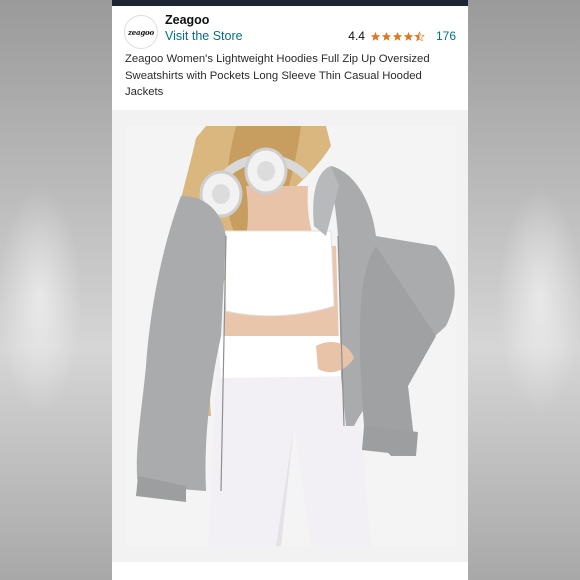  What do you see at coordinates (187, 20) in the screenshot?
I see `store-name: Zeagoo` at bounding box center [187, 20].